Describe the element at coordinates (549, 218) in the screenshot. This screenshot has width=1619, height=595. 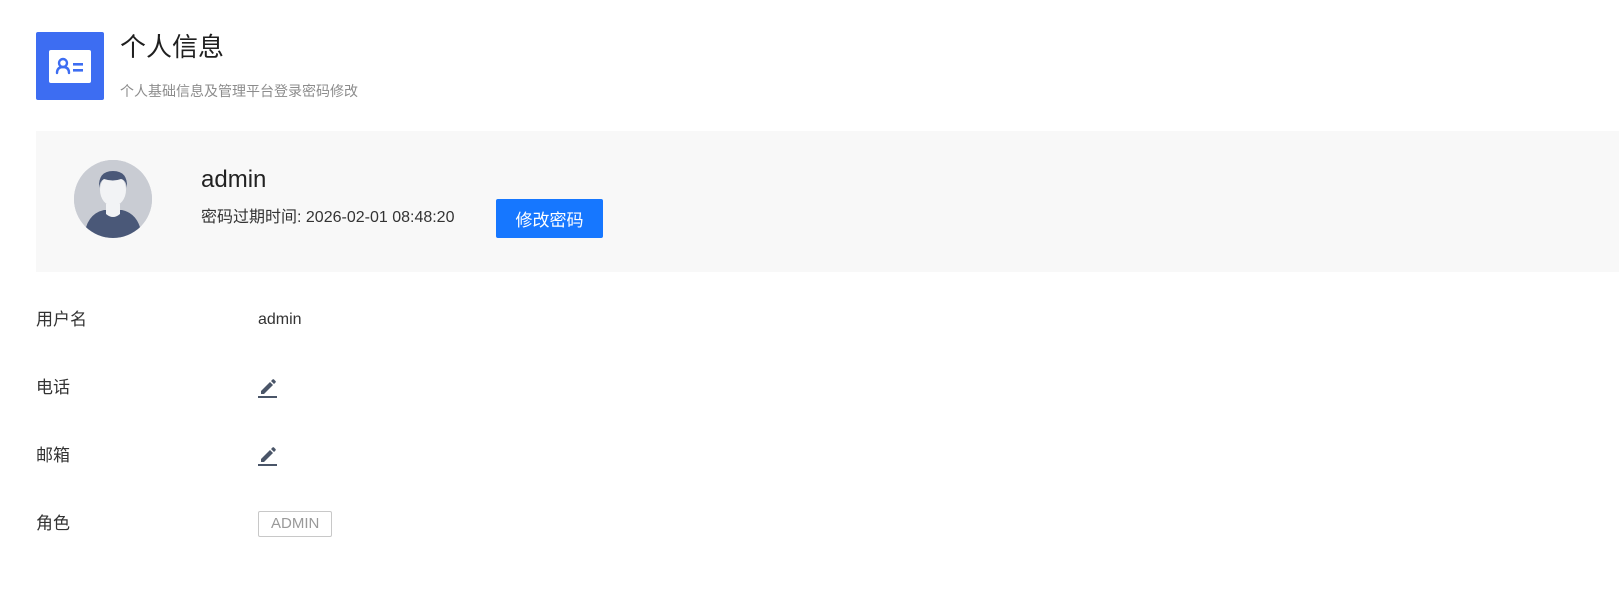
I see `change-password-button: 修改密码` at that location.